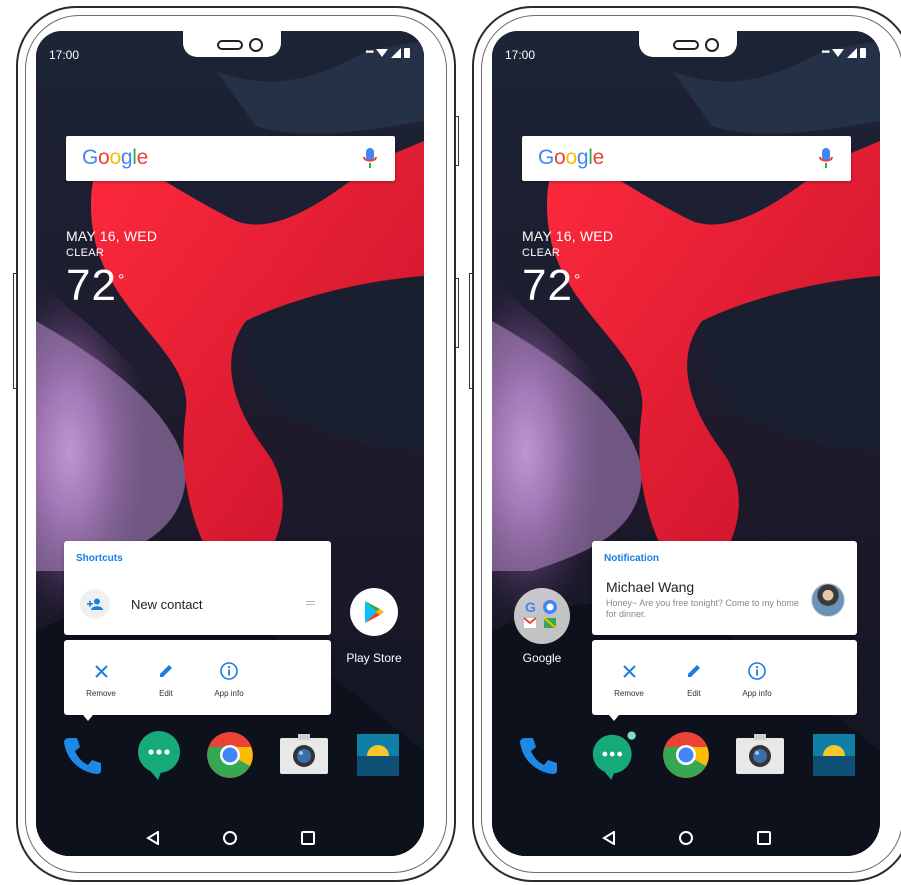 This screenshot has width=901, height=885. What do you see at coordinates (542, 658) in the screenshot?
I see `google-folder-label: Google` at bounding box center [542, 658].